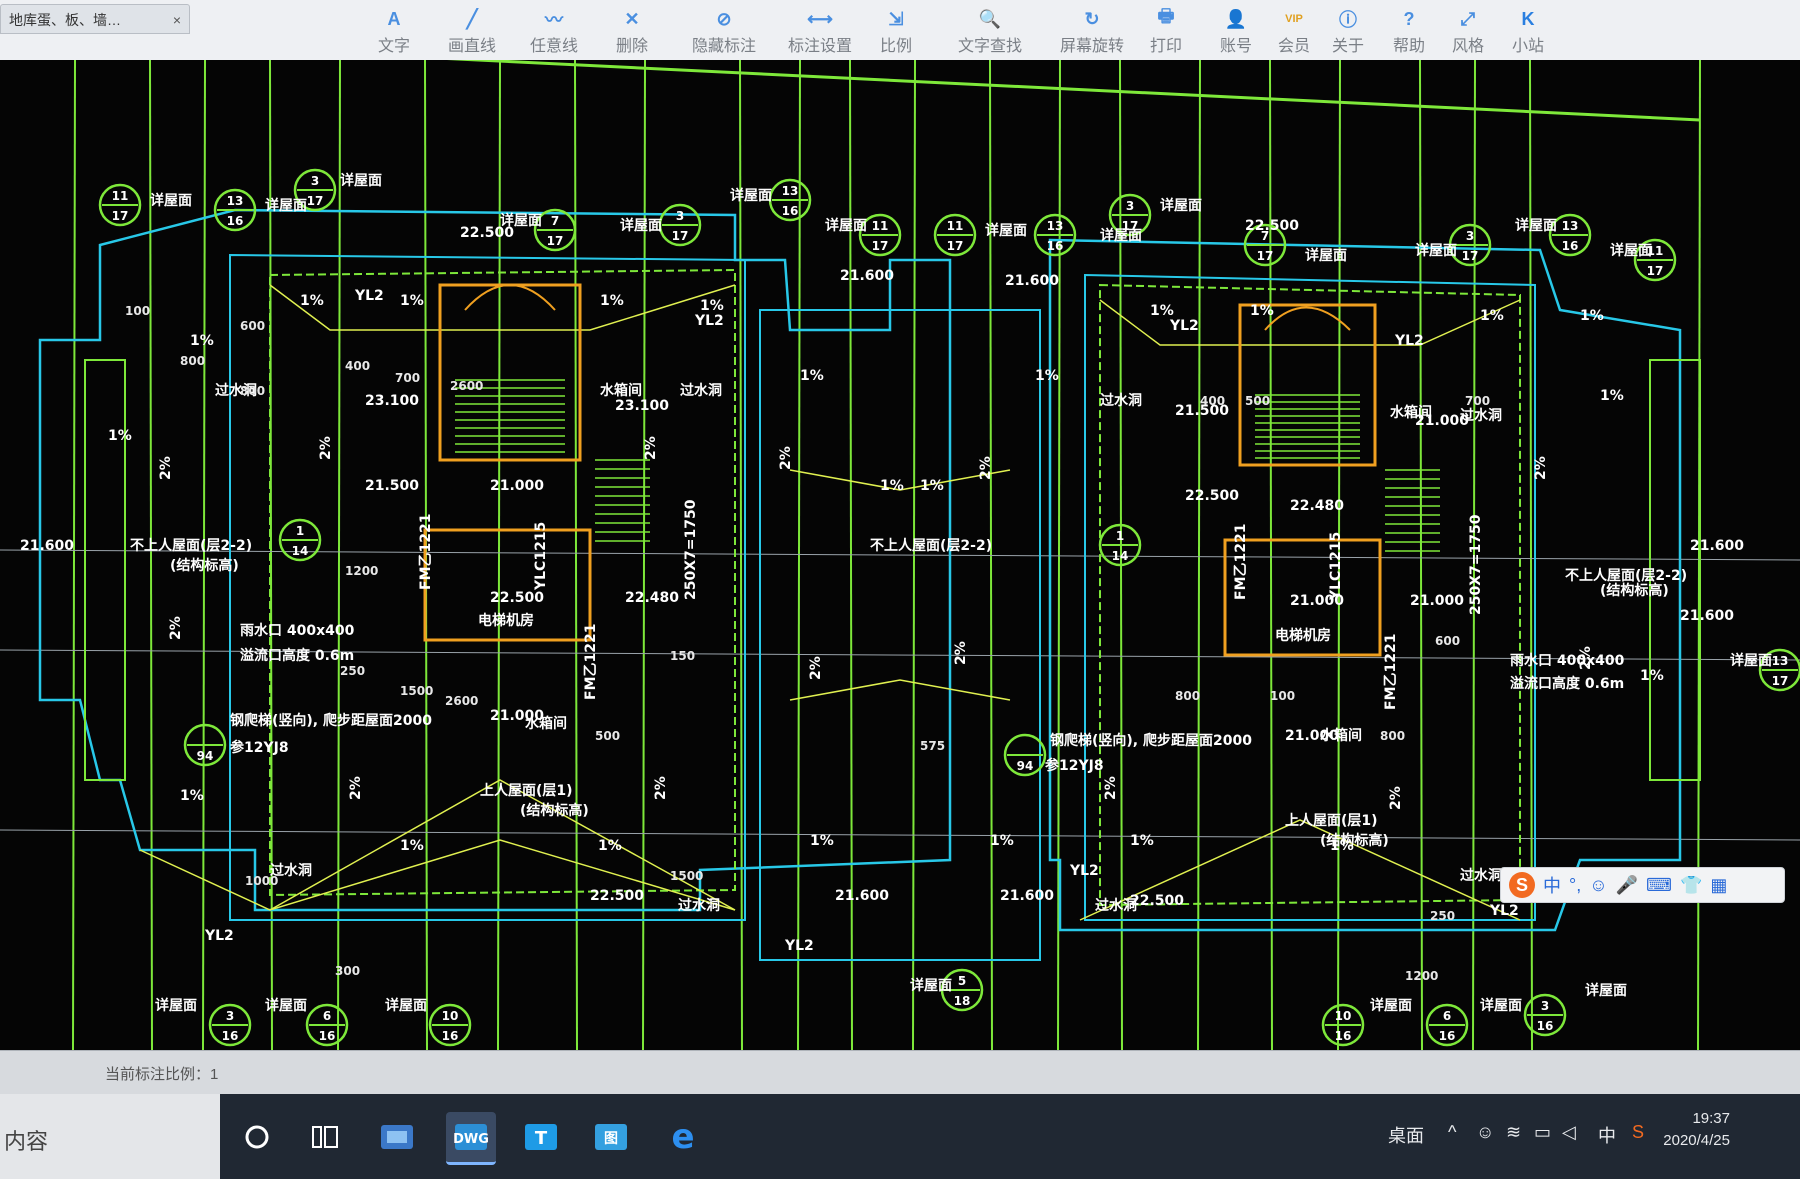 The image size is (1800, 1179). What do you see at coordinates (1447, 1016) in the screenshot?
I see `callout-number: 6` at bounding box center [1447, 1016].